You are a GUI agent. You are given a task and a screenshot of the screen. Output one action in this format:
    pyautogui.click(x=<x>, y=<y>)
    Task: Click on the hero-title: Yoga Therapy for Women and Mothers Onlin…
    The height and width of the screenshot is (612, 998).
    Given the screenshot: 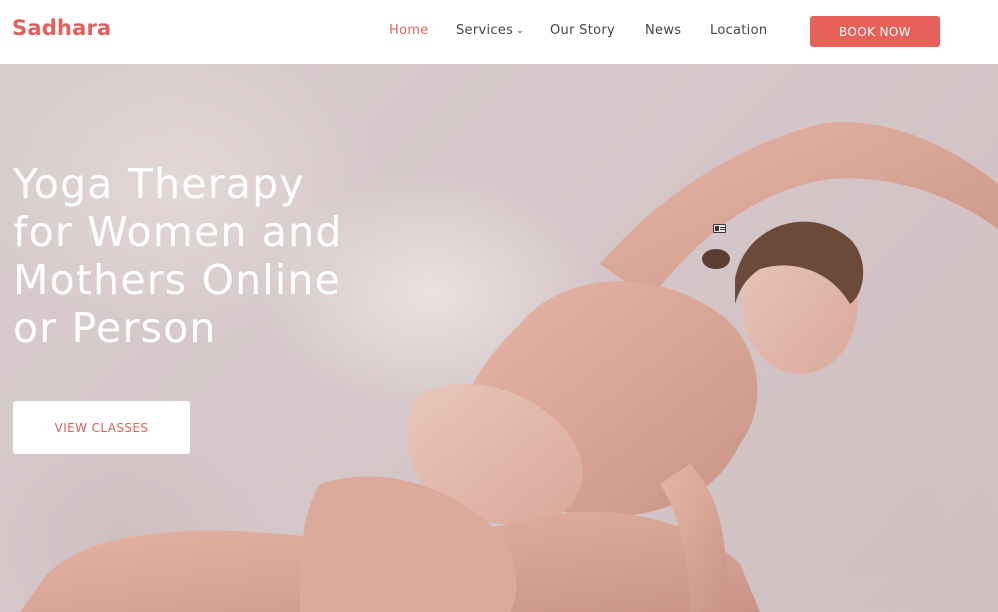 What is the action you would take?
    pyautogui.click(x=223, y=256)
    